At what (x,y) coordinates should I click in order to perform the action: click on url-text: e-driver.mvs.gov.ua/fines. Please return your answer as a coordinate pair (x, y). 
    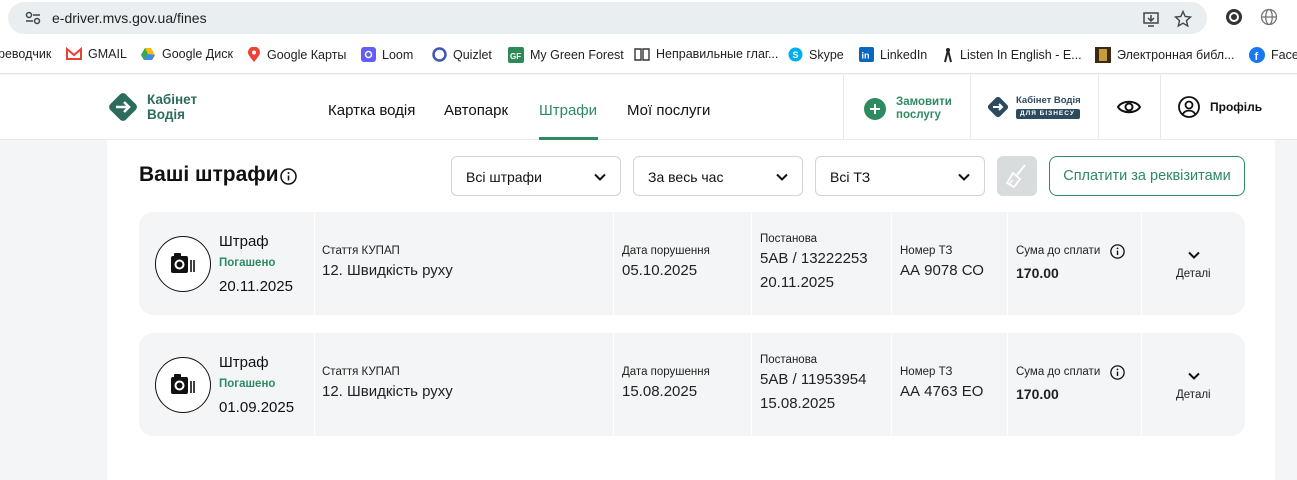
    Looking at the image, I should click on (129, 18).